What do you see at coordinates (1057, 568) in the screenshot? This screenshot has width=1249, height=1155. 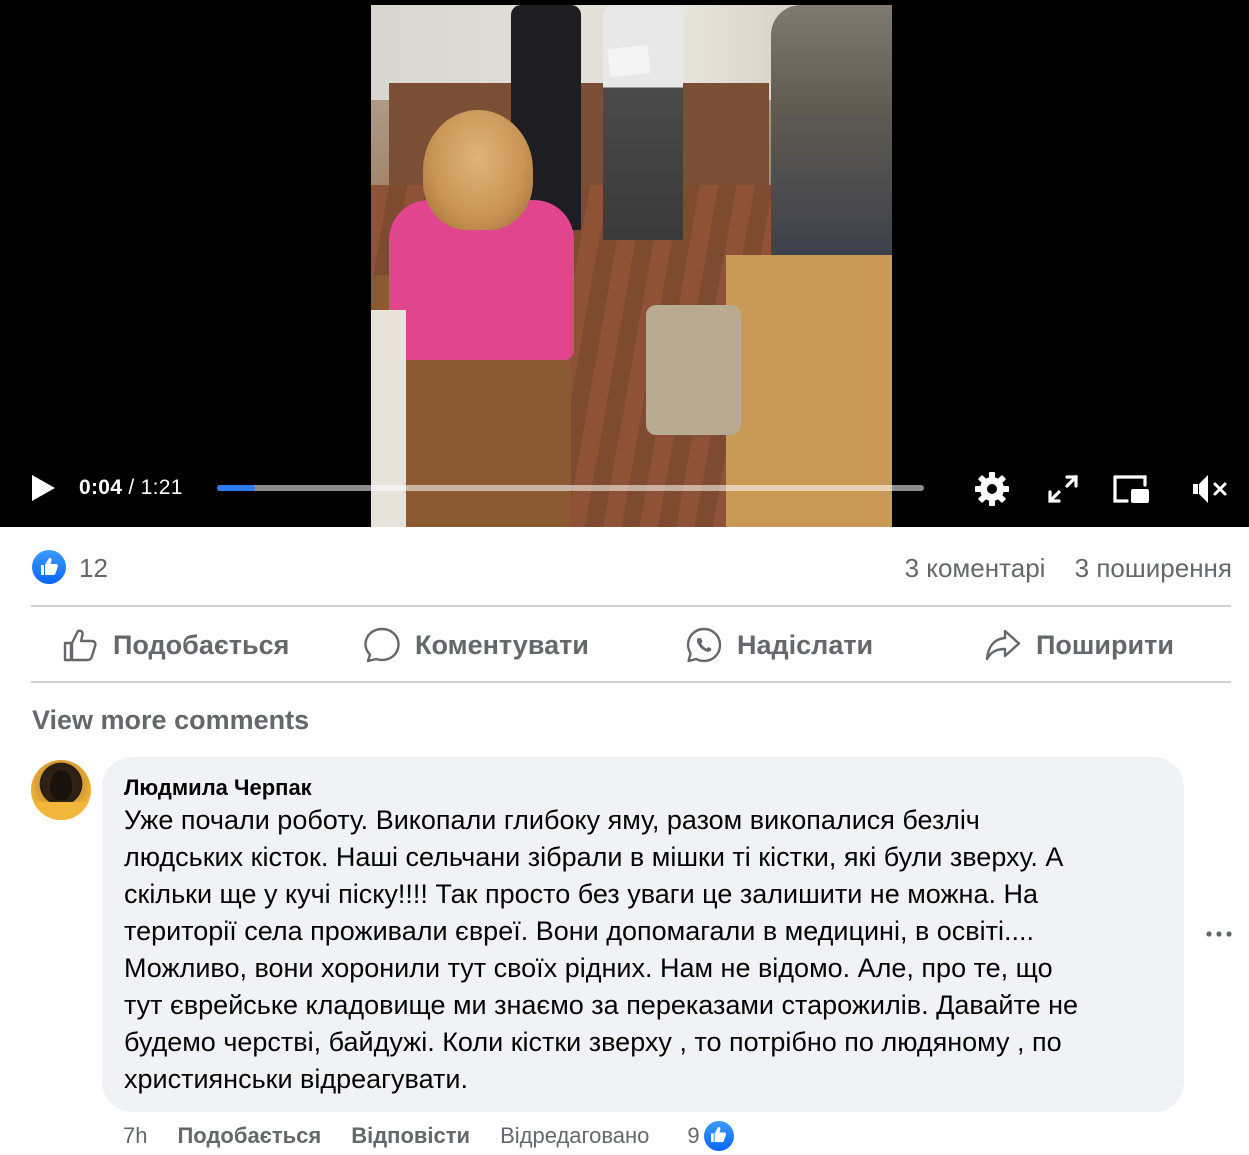 I see `post-stats-right: 3 коментарі 3 поширення` at bounding box center [1057, 568].